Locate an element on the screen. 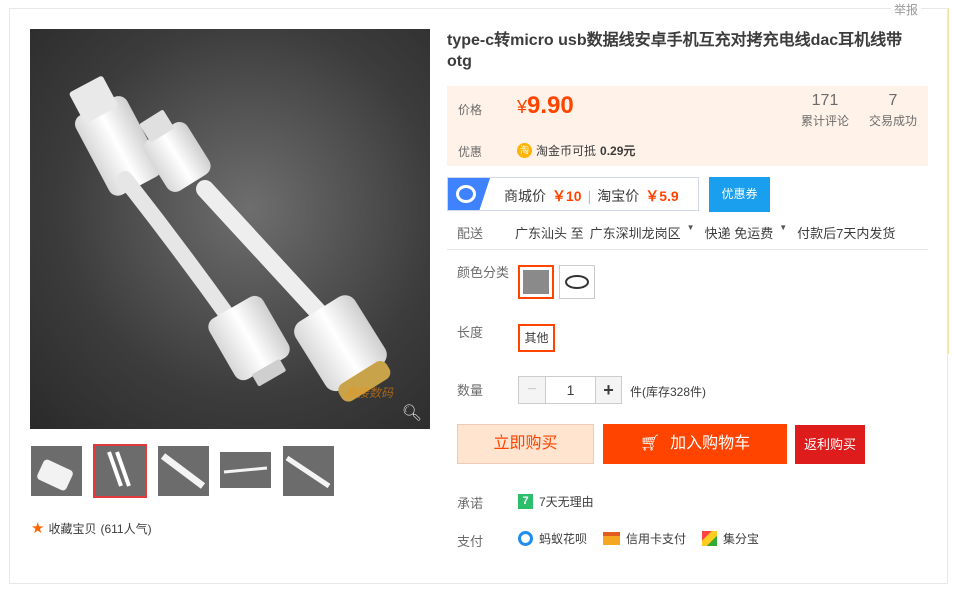  qty-plus-button: + is located at coordinates (608, 390).